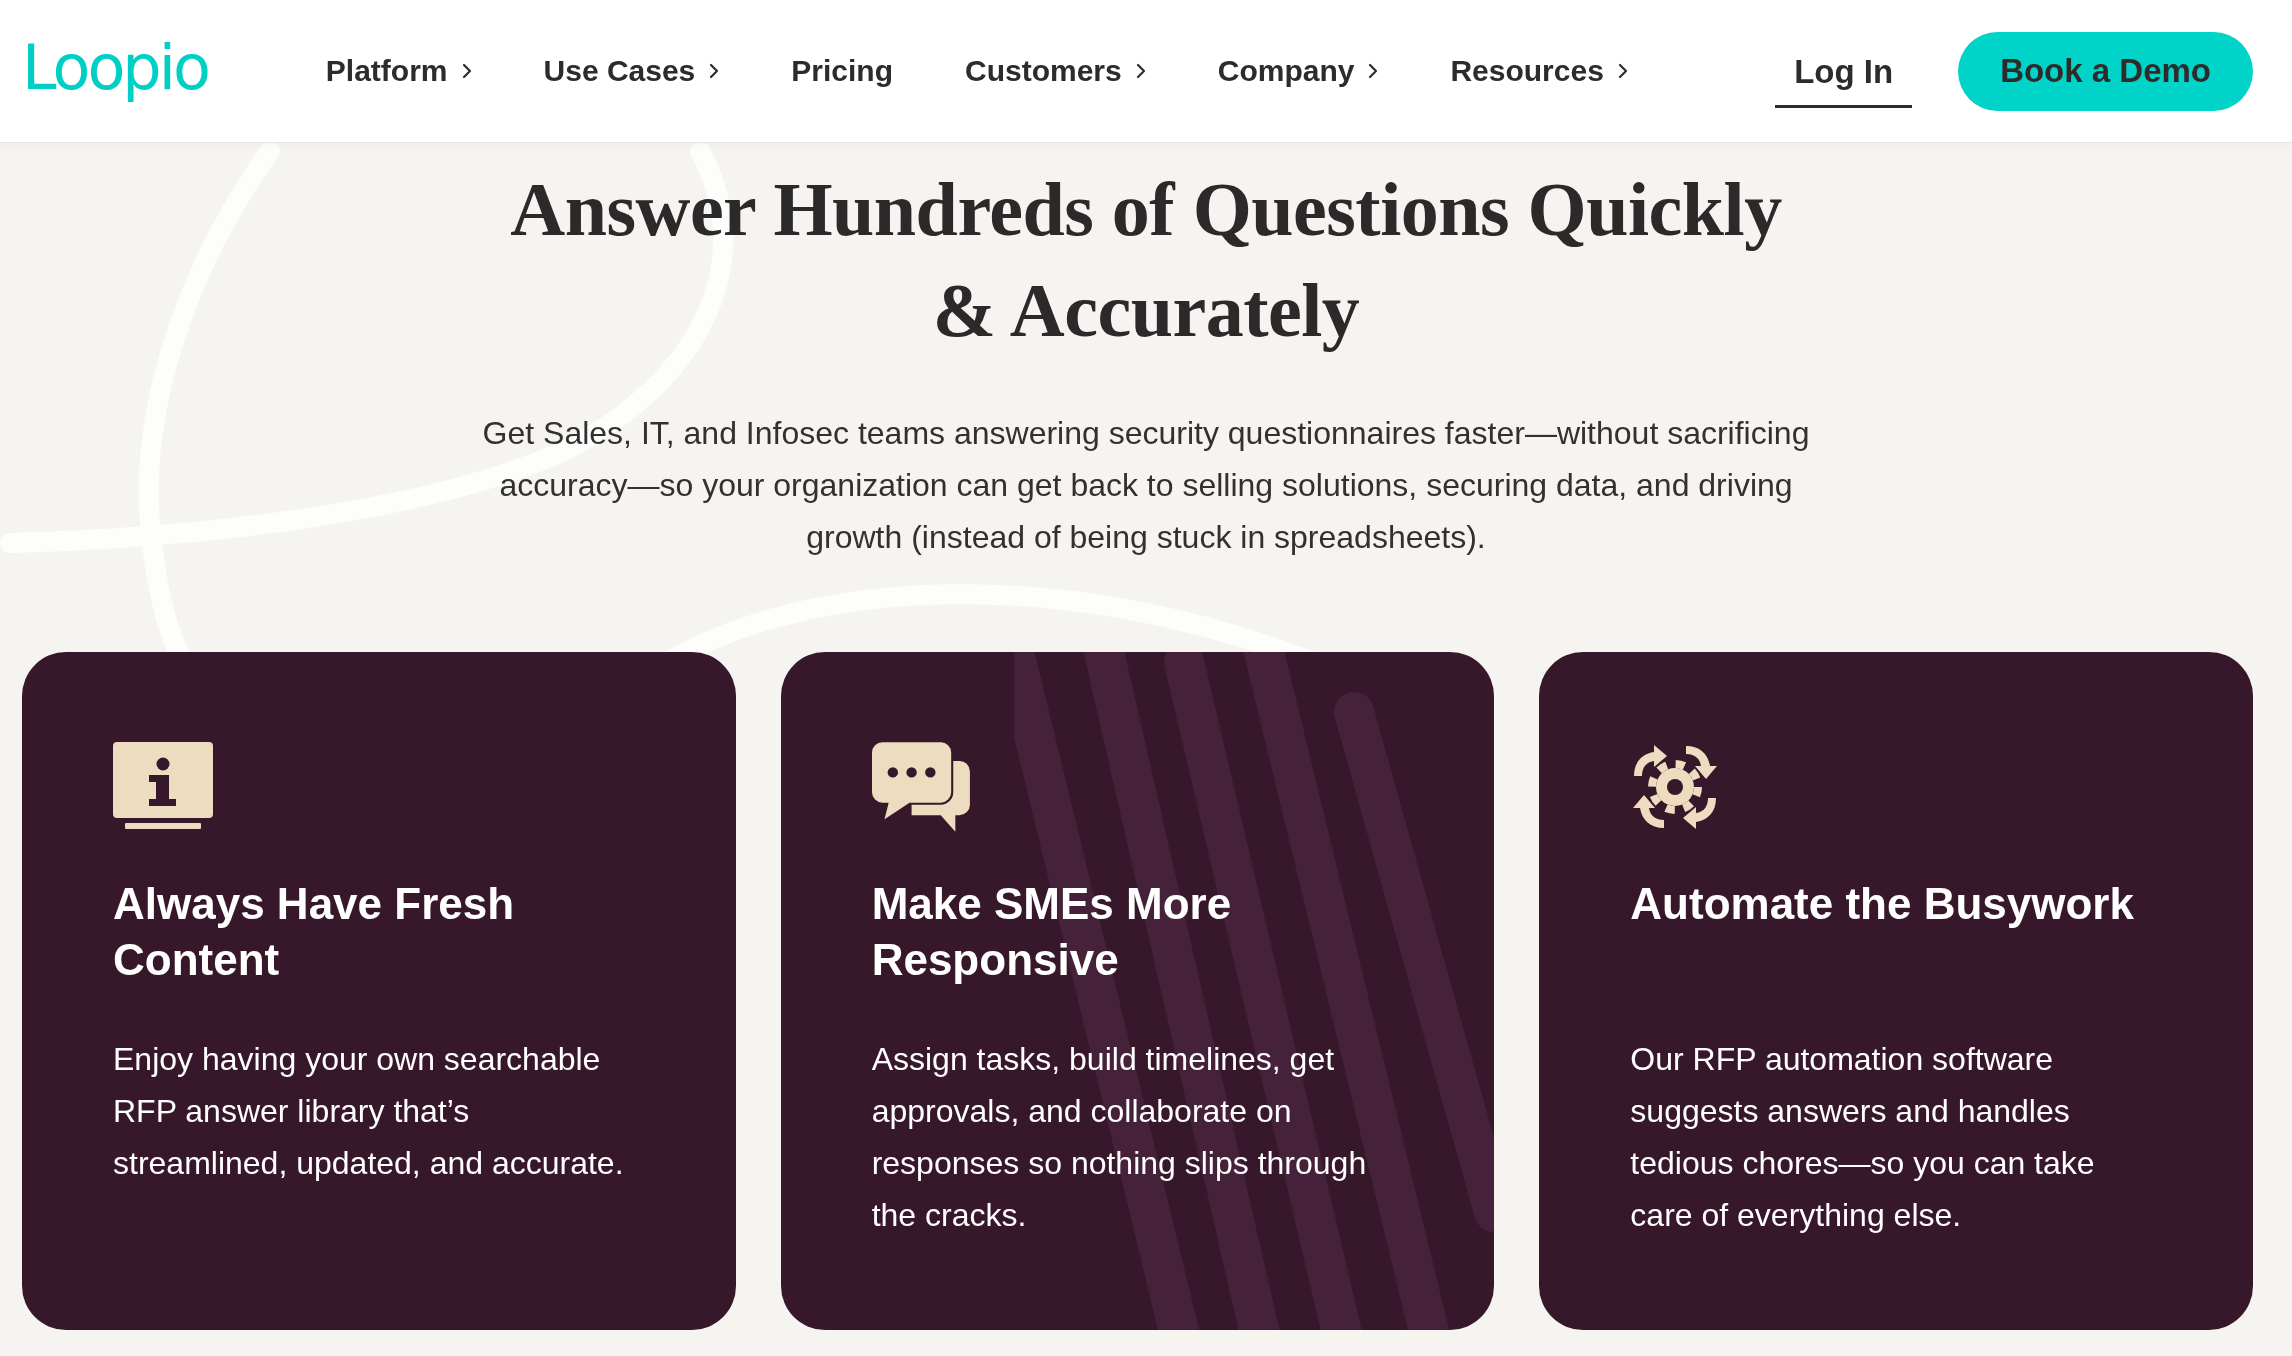 The width and height of the screenshot is (2292, 1356). I want to click on nav-link: Use Cases, so click(631, 71).